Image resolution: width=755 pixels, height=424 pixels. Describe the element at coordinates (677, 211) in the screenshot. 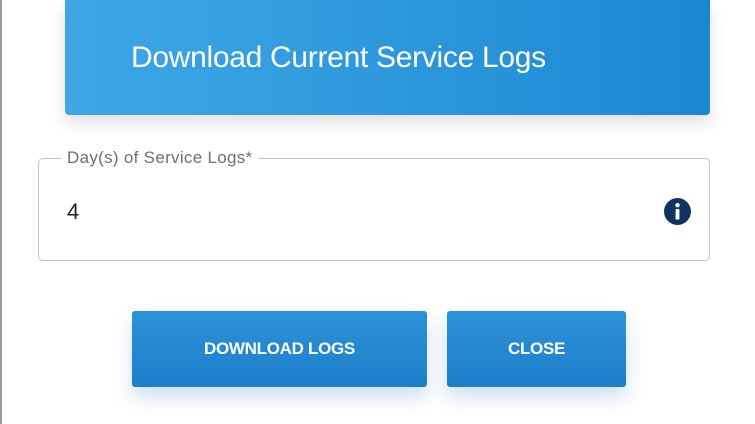

I see `info-icon` at that location.